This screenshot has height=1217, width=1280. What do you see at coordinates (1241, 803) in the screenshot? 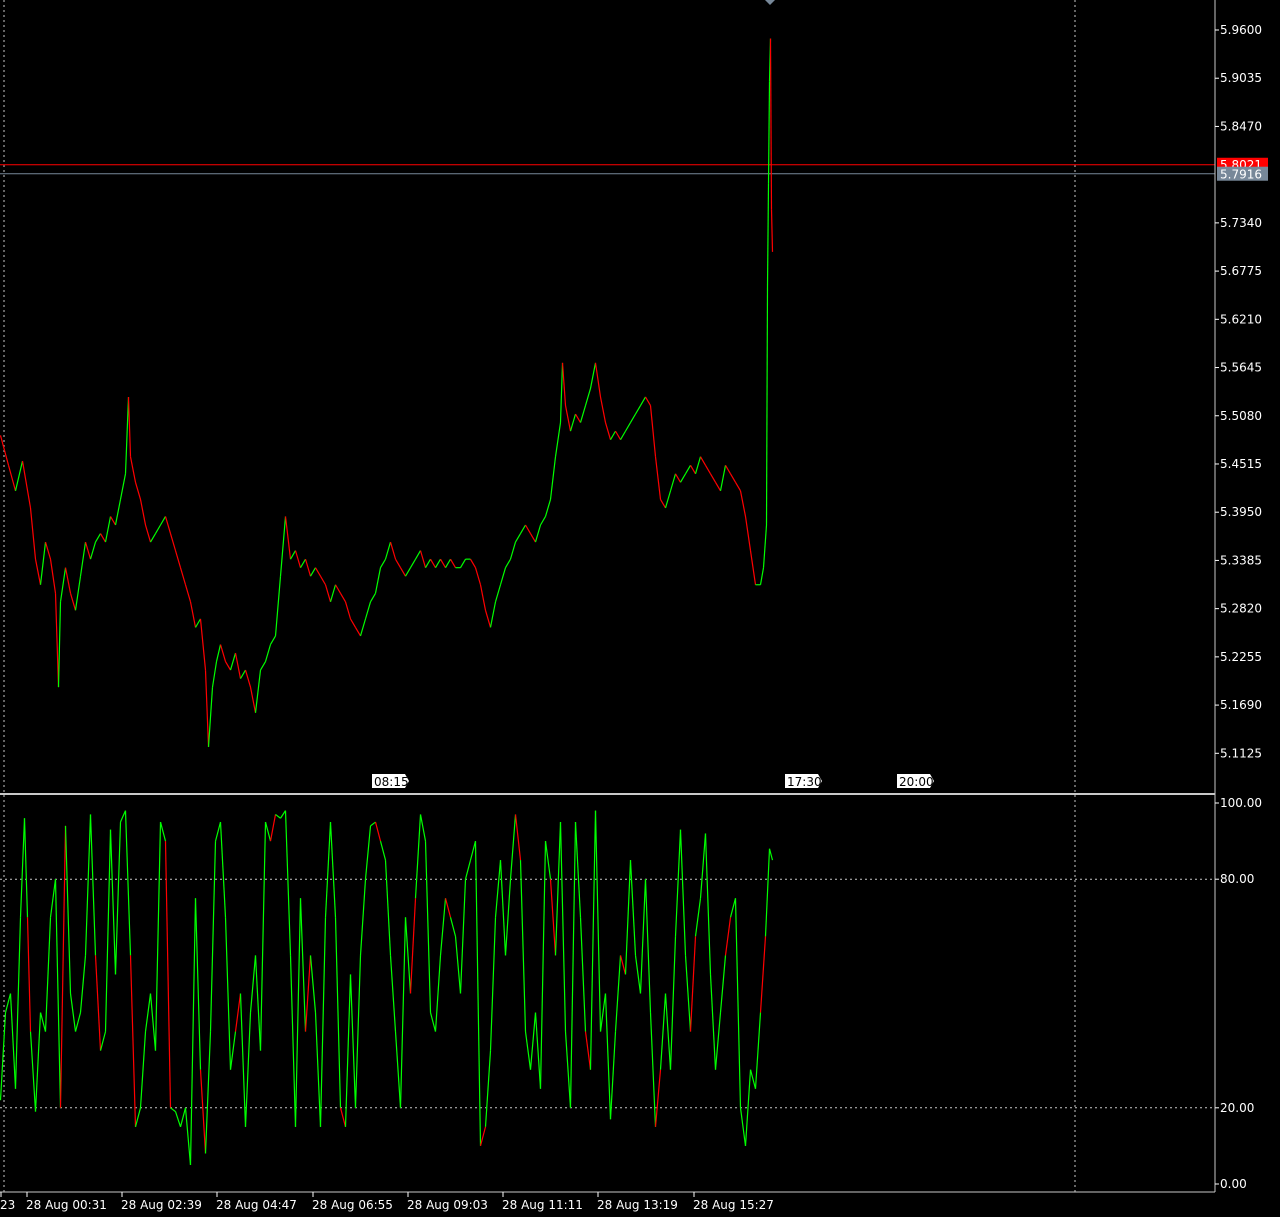
I see `osc-tick-label: 100.00` at bounding box center [1241, 803].